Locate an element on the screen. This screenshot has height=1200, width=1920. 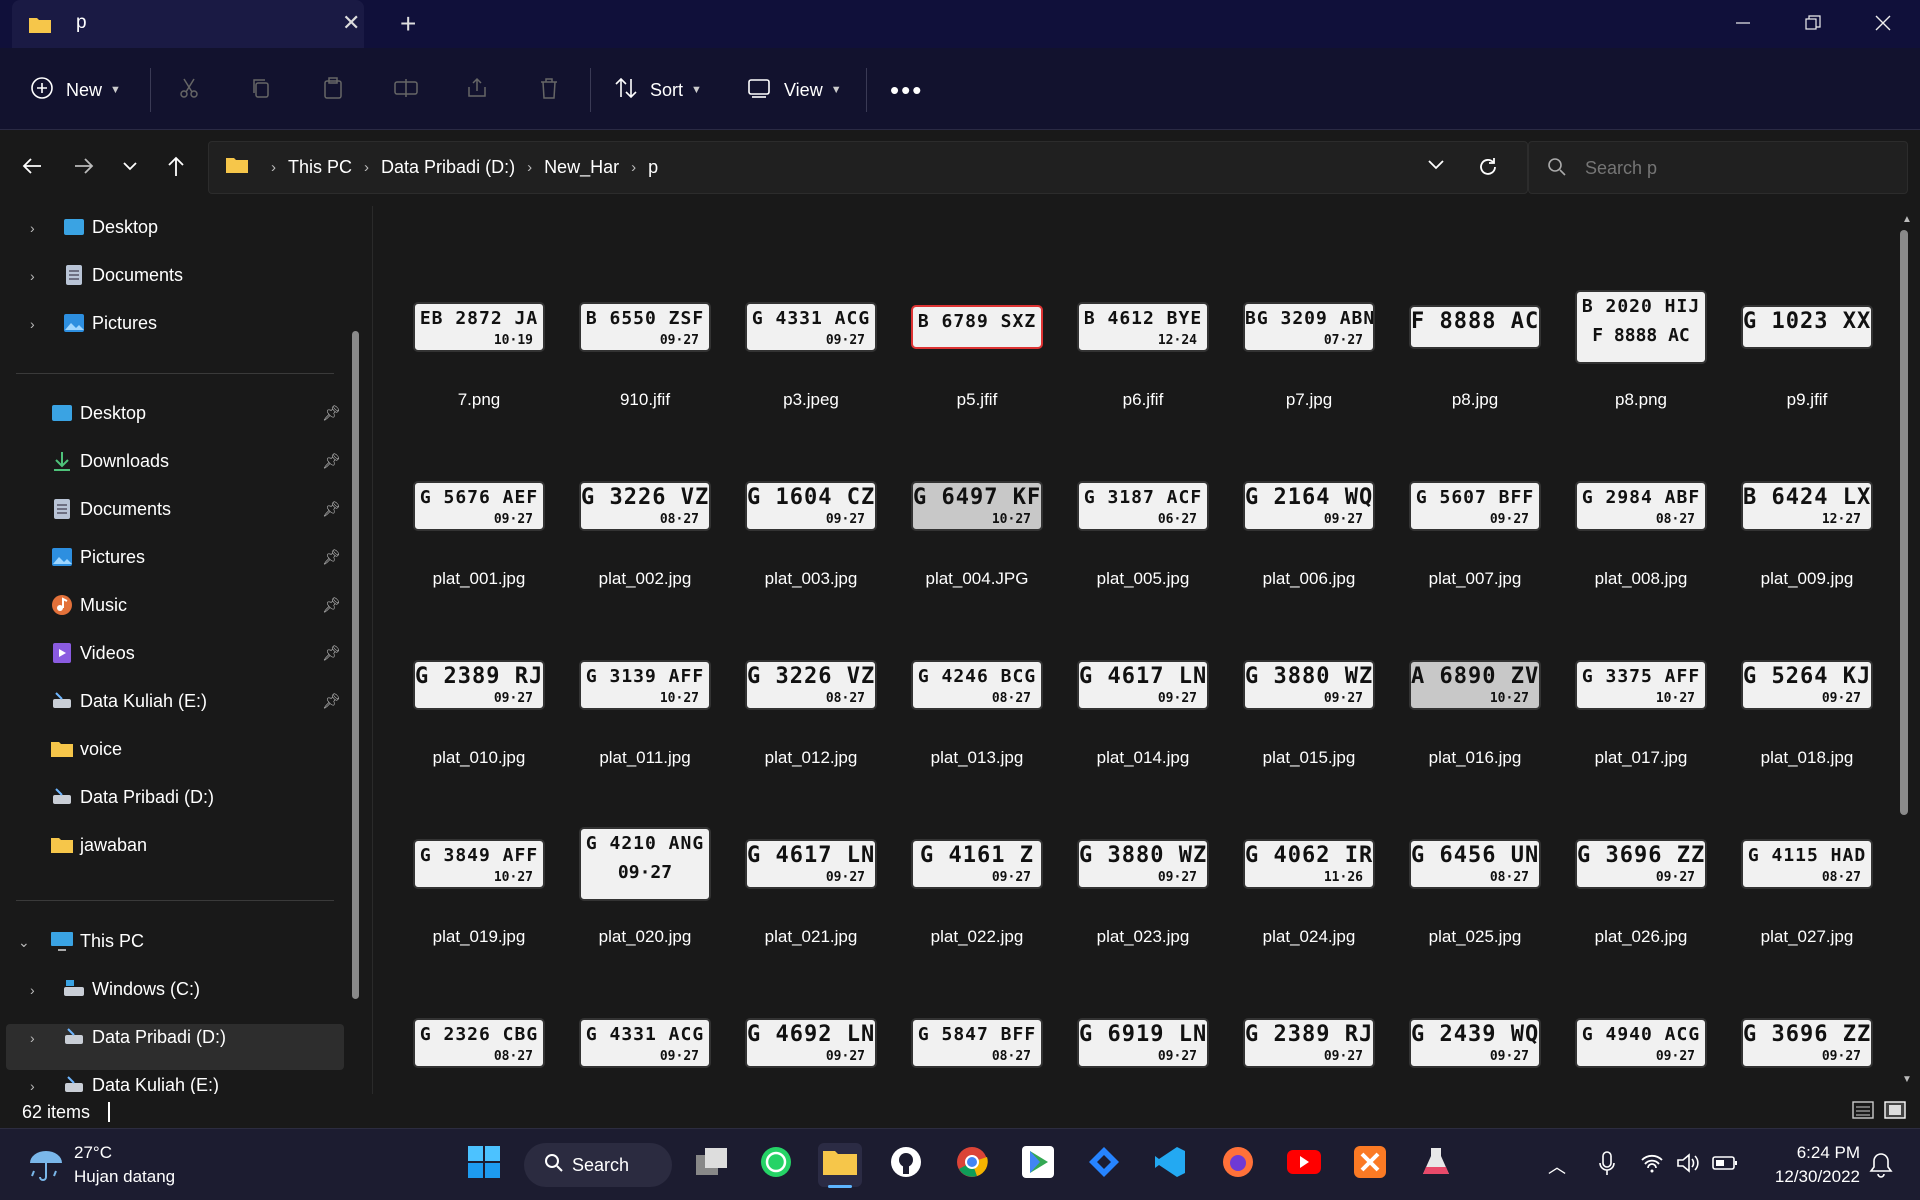
weather-description: Hujan datang is located at coordinates (124, 1177).